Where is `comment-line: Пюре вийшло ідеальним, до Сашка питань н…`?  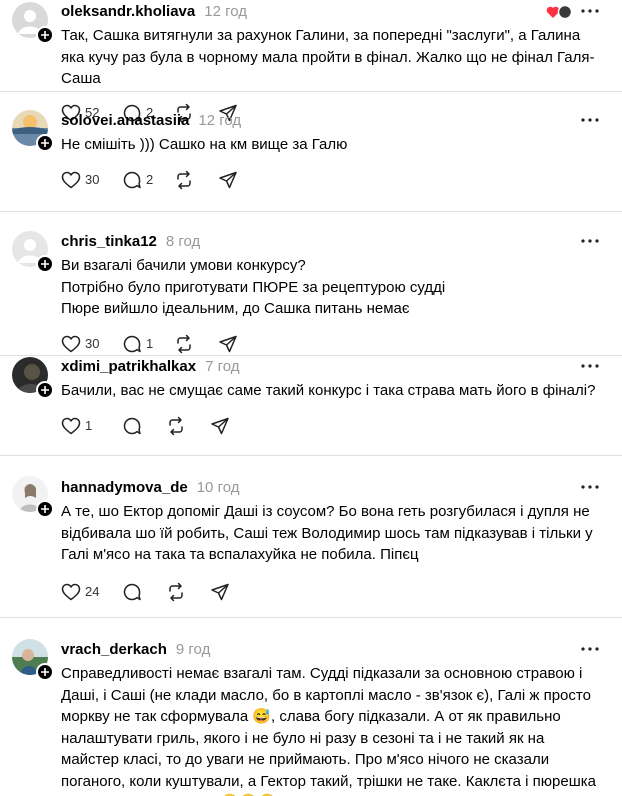 comment-line: Пюре вийшло ідеальним, до Сашка питань н… is located at coordinates (235, 308).